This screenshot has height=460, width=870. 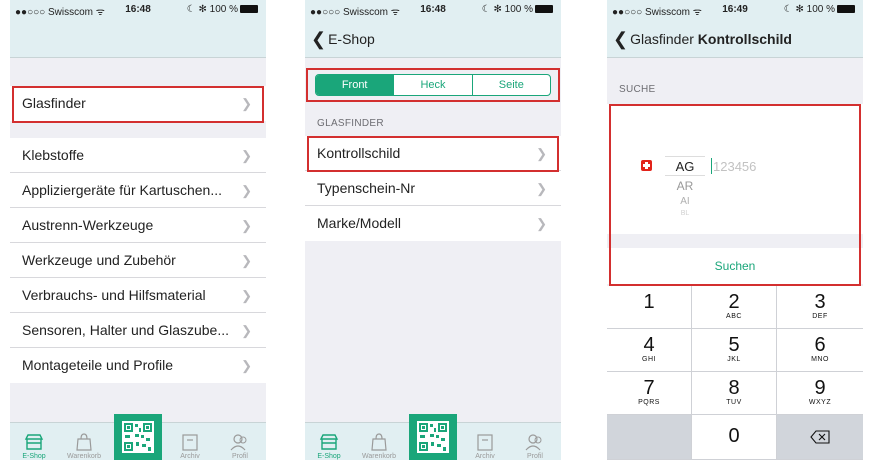 What do you see at coordinates (685, 166) in the screenshot?
I see `canton-picker: AG` at bounding box center [685, 166].